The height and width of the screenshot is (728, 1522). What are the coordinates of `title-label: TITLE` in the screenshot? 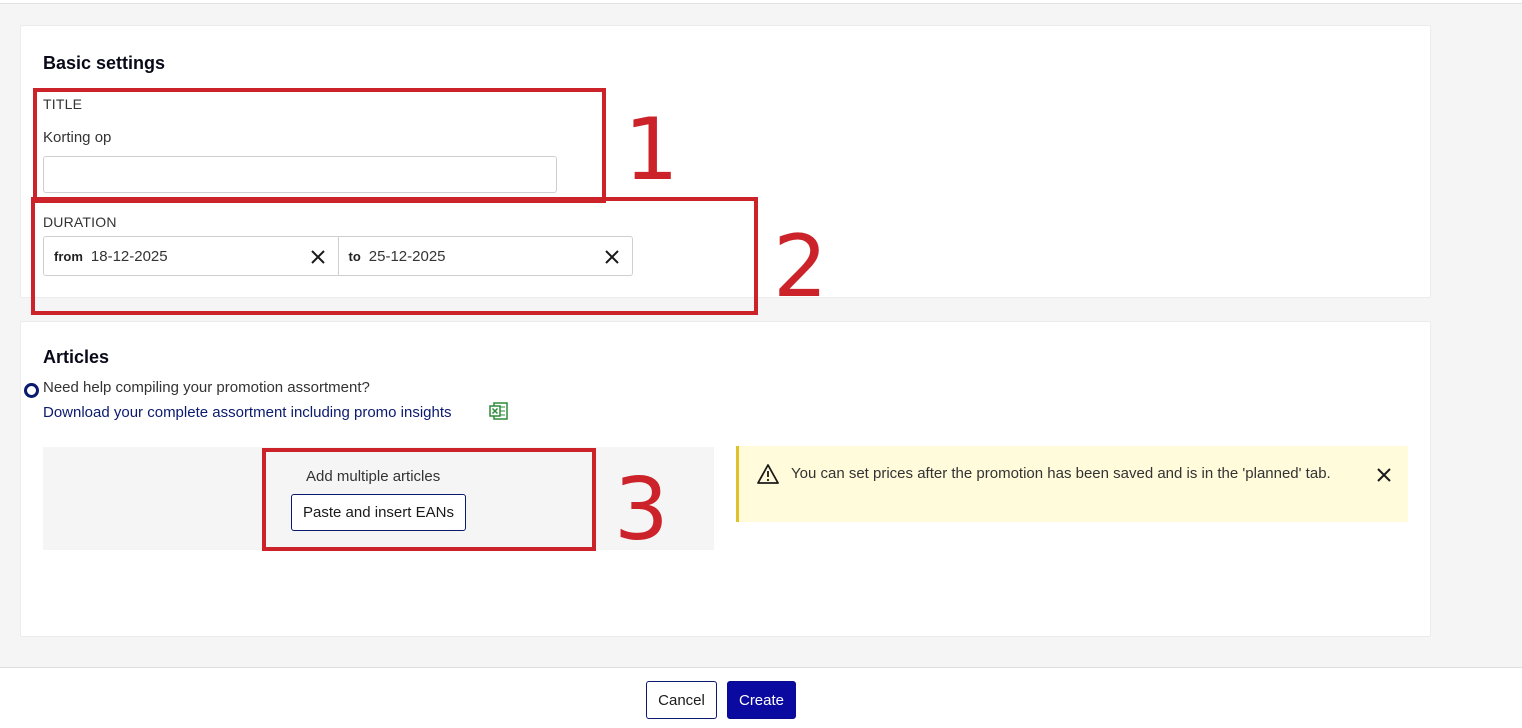 It's located at (63, 104).